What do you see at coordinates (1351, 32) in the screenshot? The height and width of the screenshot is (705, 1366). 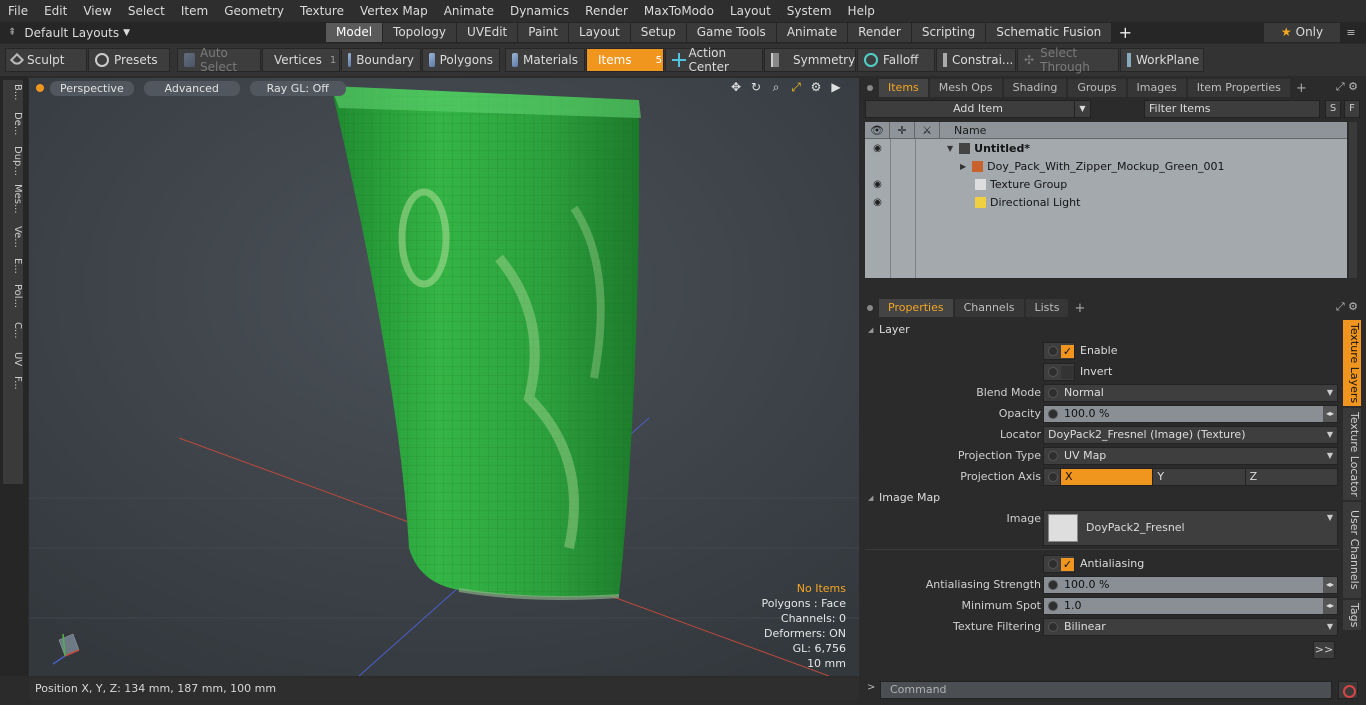 I see `menu-icon: ≡` at bounding box center [1351, 32].